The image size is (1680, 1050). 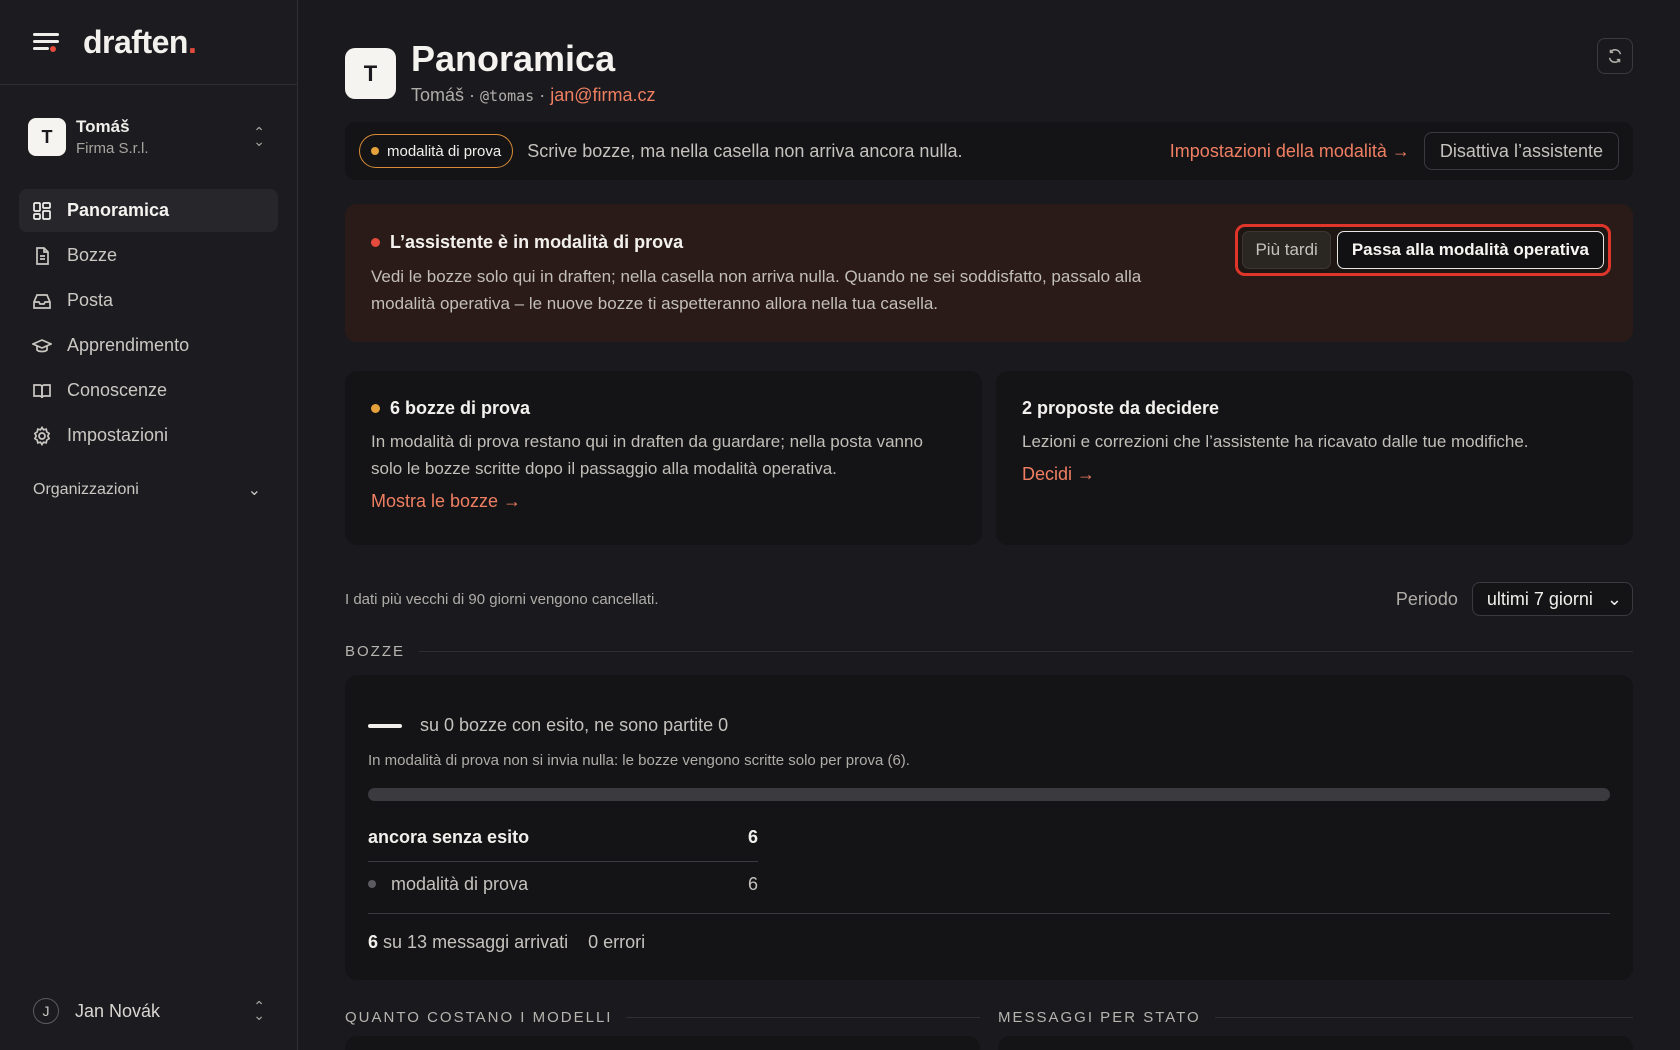 What do you see at coordinates (1290, 151) in the screenshot?
I see `mode-settings-link: Impostazioni della modalità →` at bounding box center [1290, 151].